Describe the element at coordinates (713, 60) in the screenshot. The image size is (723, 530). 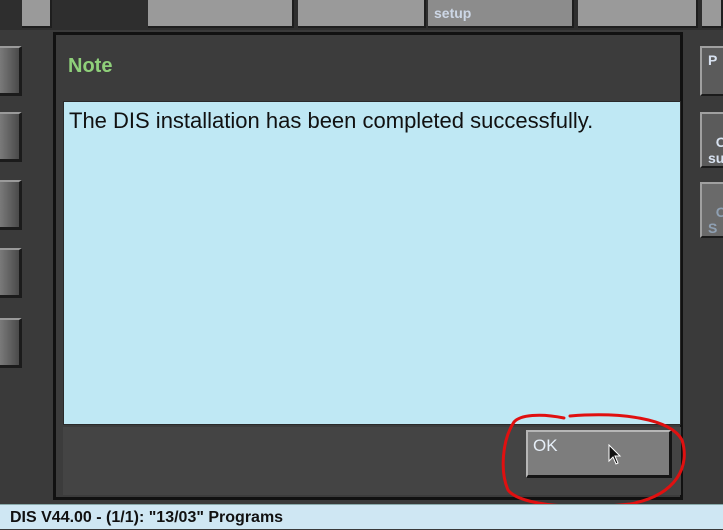
I see `right-side-button-1-label: P` at that location.